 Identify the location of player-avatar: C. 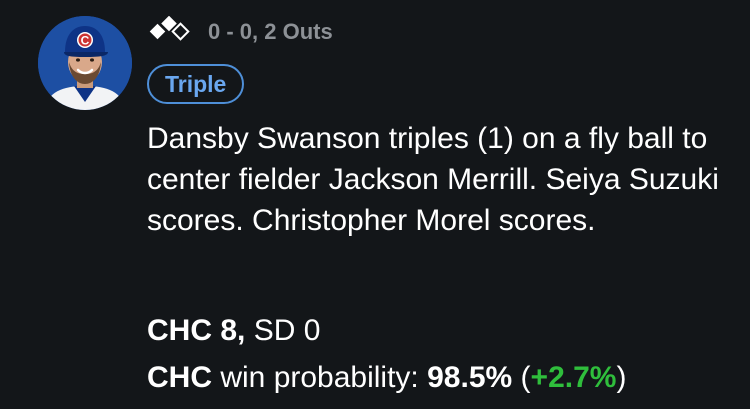
(85, 63).